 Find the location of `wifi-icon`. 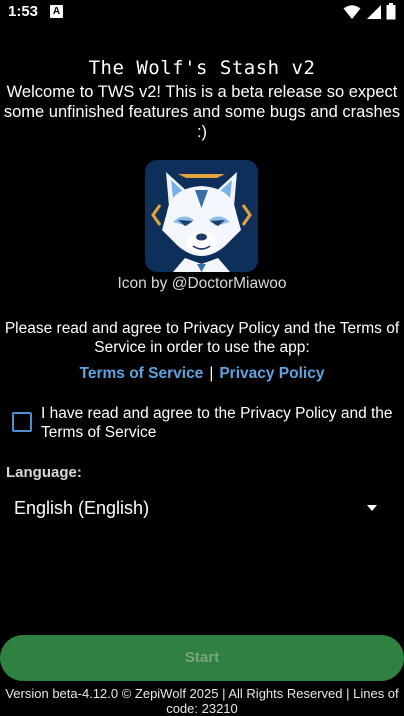

wifi-icon is located at coordinates (352, 12).